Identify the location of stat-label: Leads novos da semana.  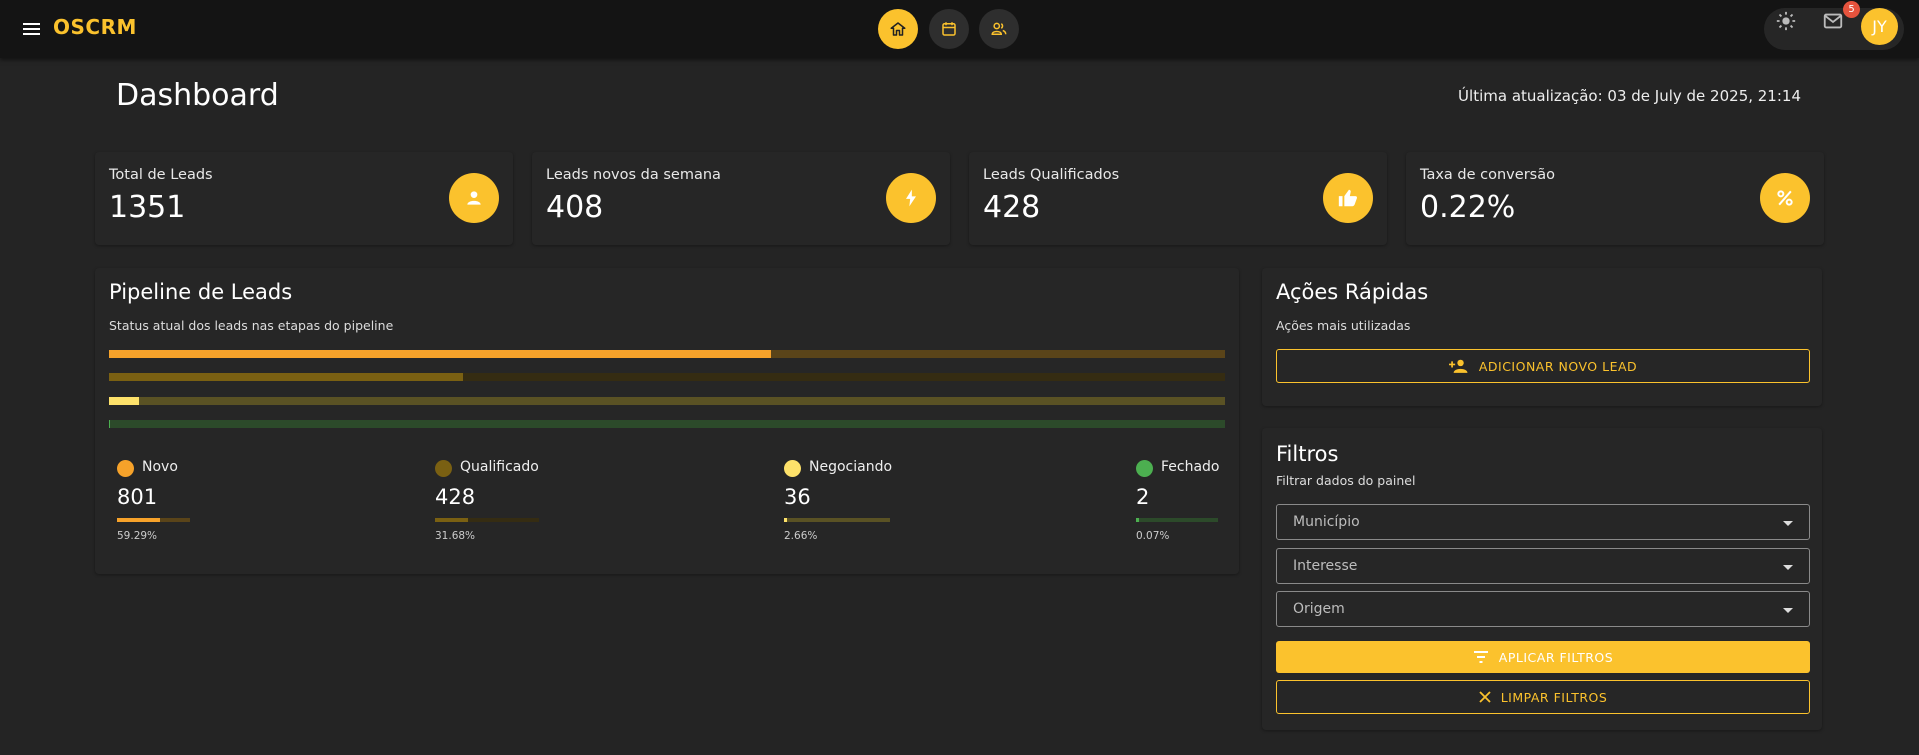
(633, 175).